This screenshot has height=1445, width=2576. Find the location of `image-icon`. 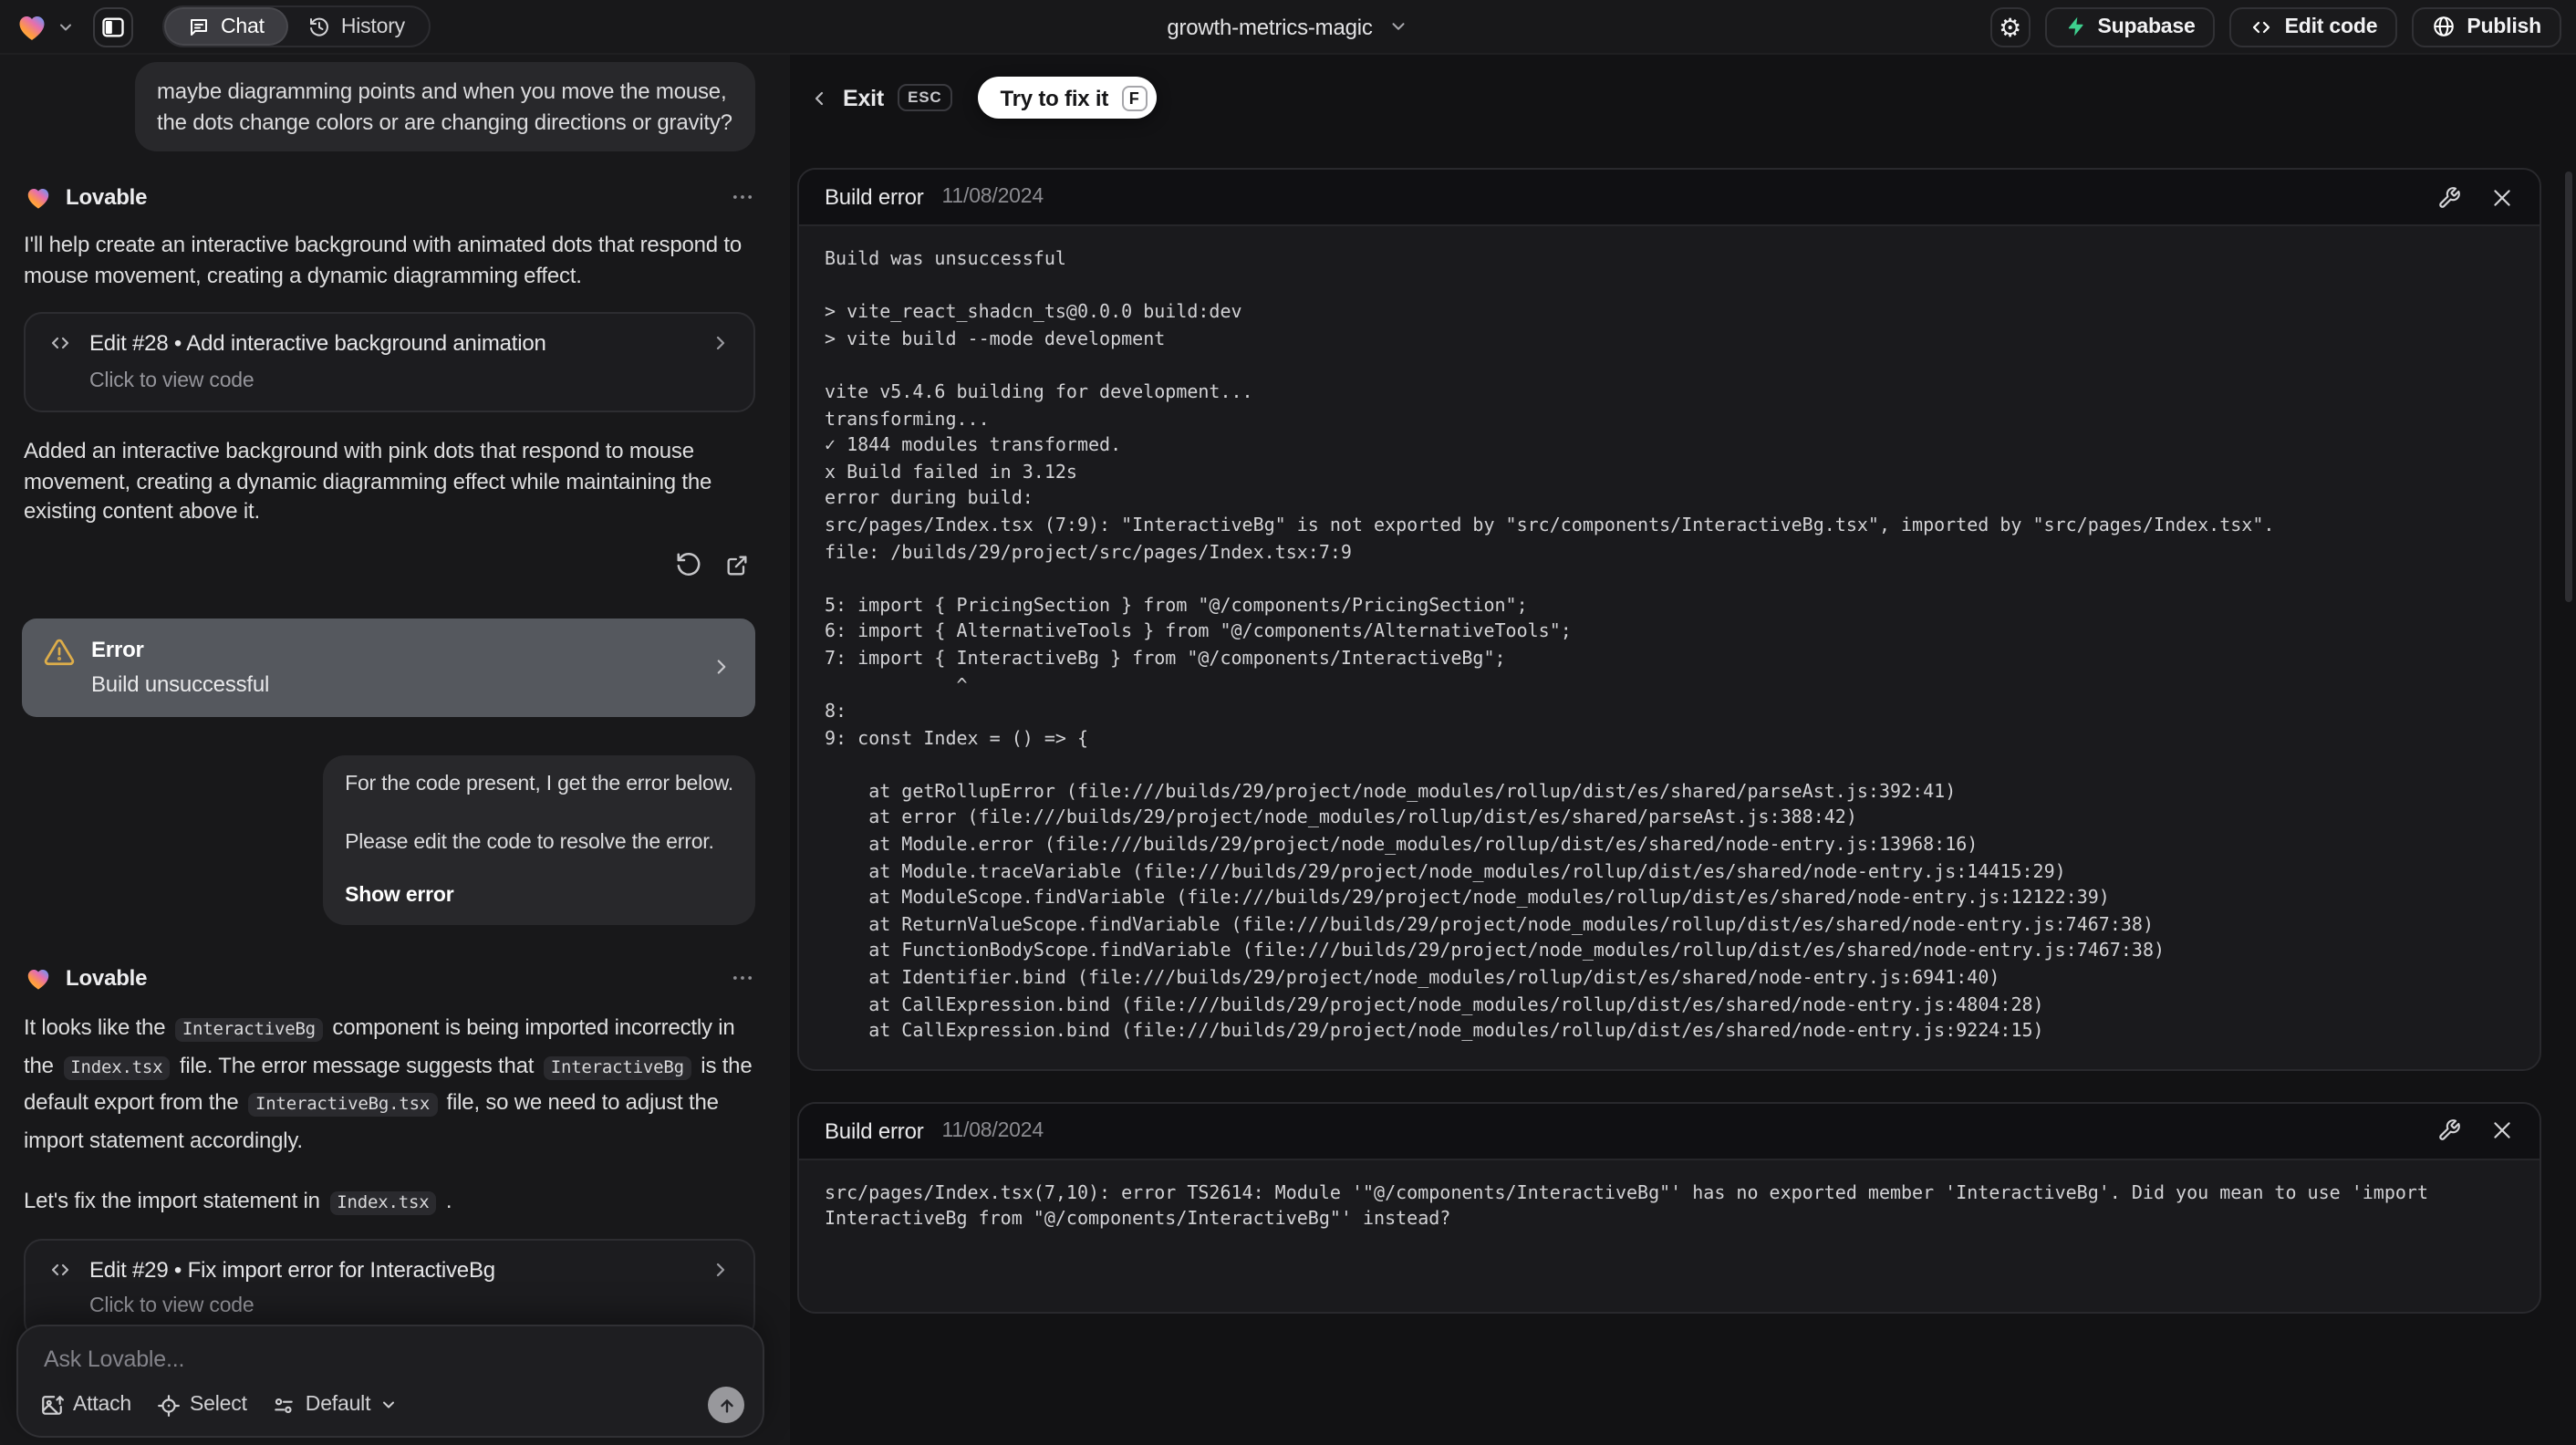

image-icon is located at coordinates (52, 1405).